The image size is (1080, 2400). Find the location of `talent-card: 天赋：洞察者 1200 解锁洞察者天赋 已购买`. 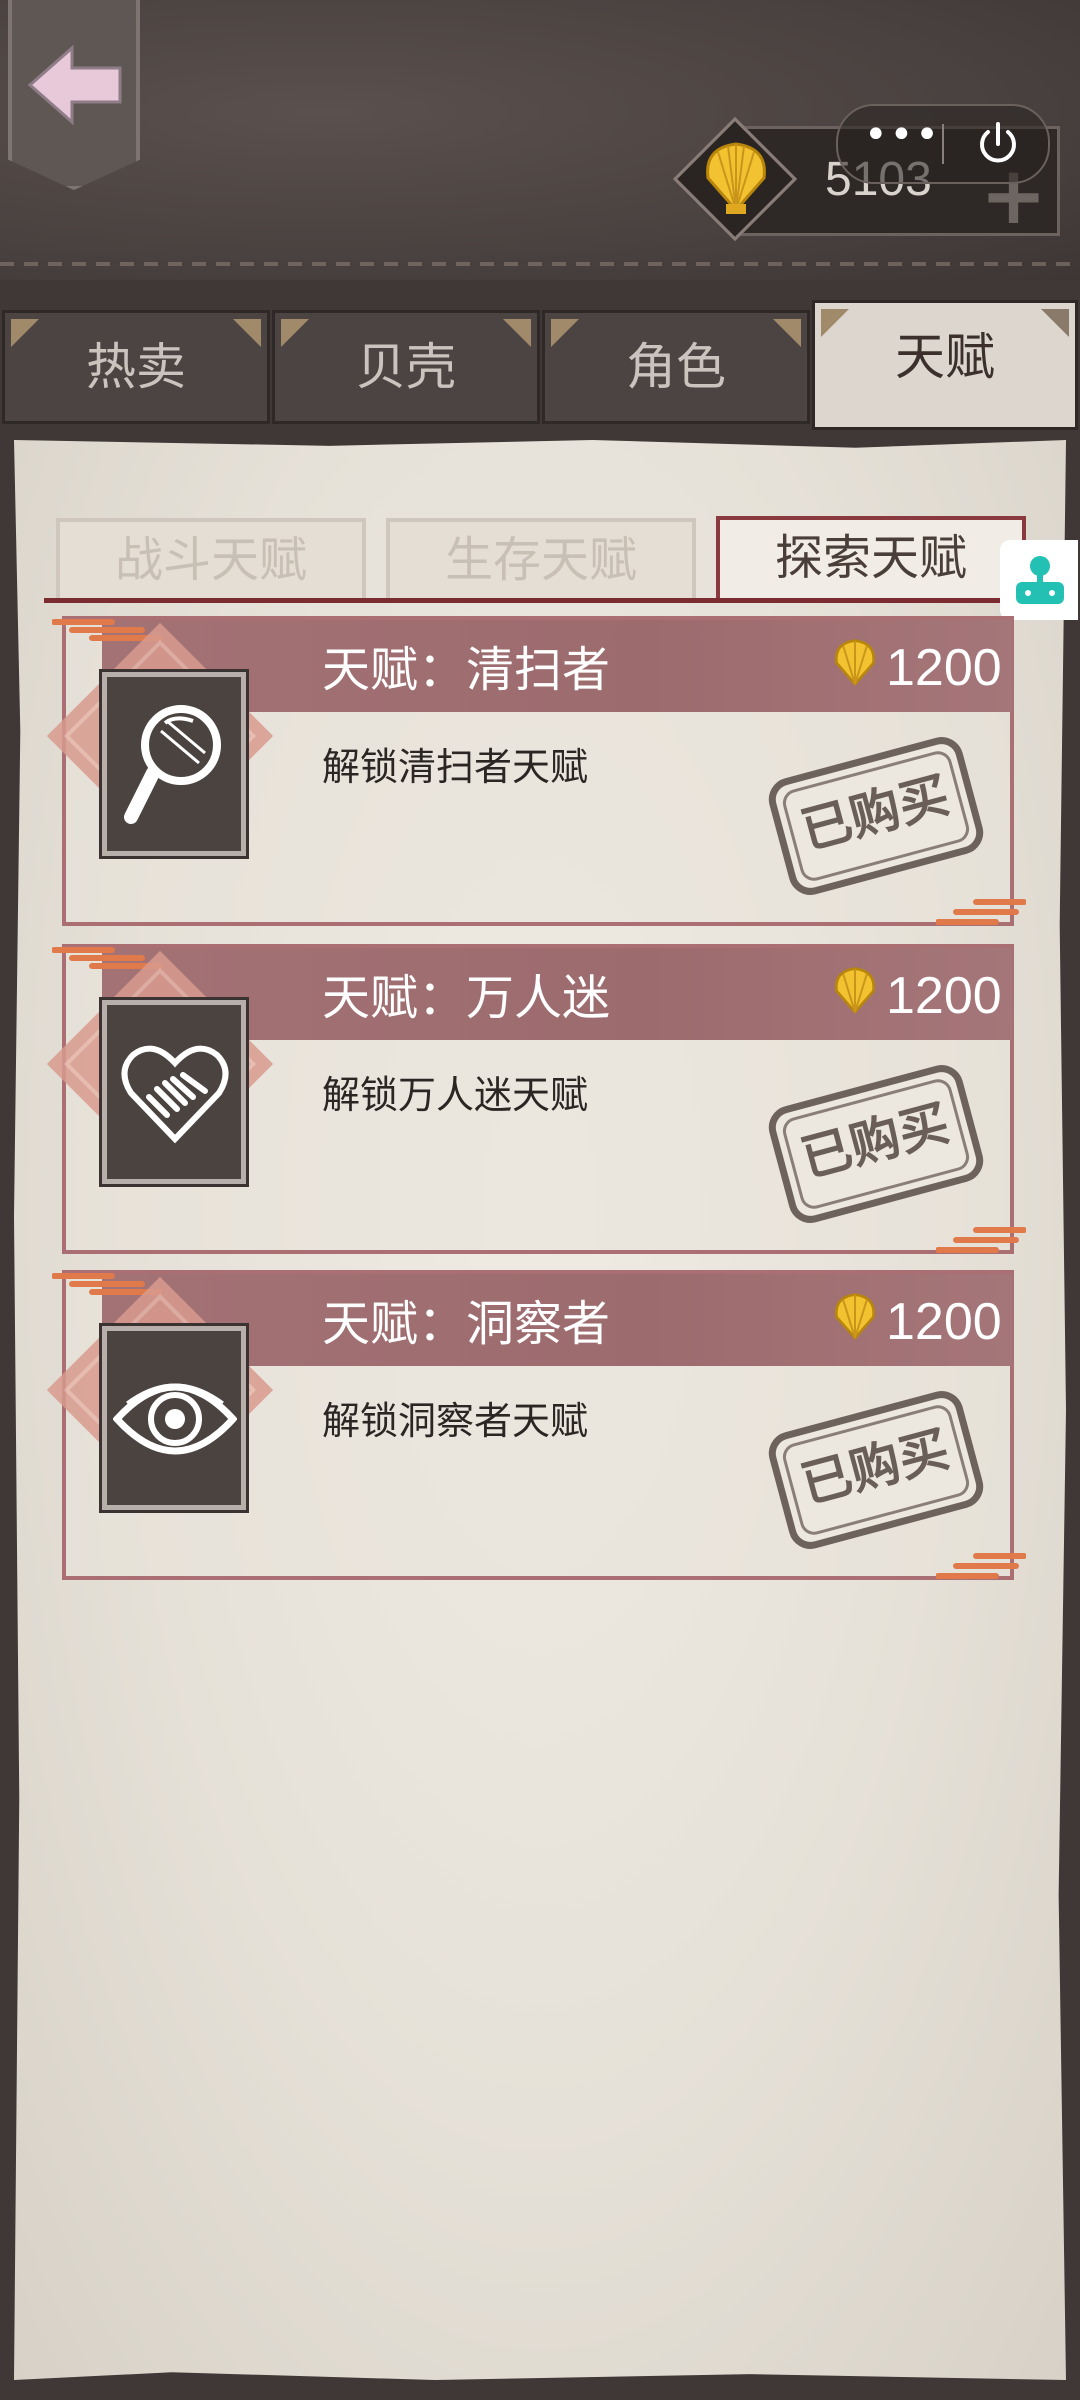

talent-card: 天赋：洞察者 1200 解锁洞察者天赋 已购买 is located at coordinates (536, 1425).